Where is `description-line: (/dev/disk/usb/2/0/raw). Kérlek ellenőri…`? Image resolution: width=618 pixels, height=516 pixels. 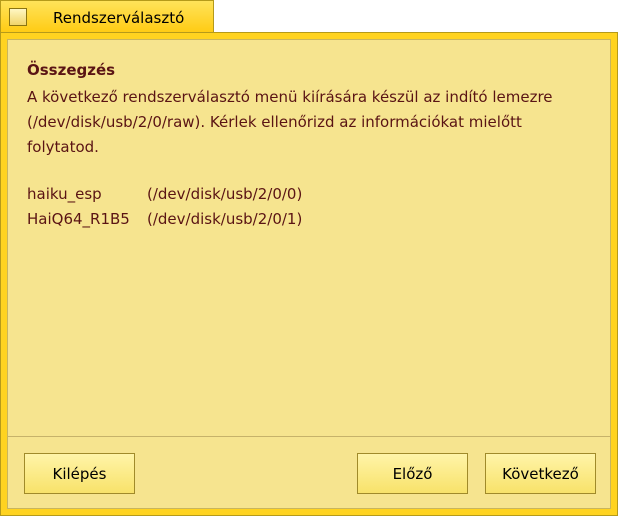 description-line: (/dev/disk/usb/2/0/raw). Kérlek ellenőri… is located at coordinates (274, 122).